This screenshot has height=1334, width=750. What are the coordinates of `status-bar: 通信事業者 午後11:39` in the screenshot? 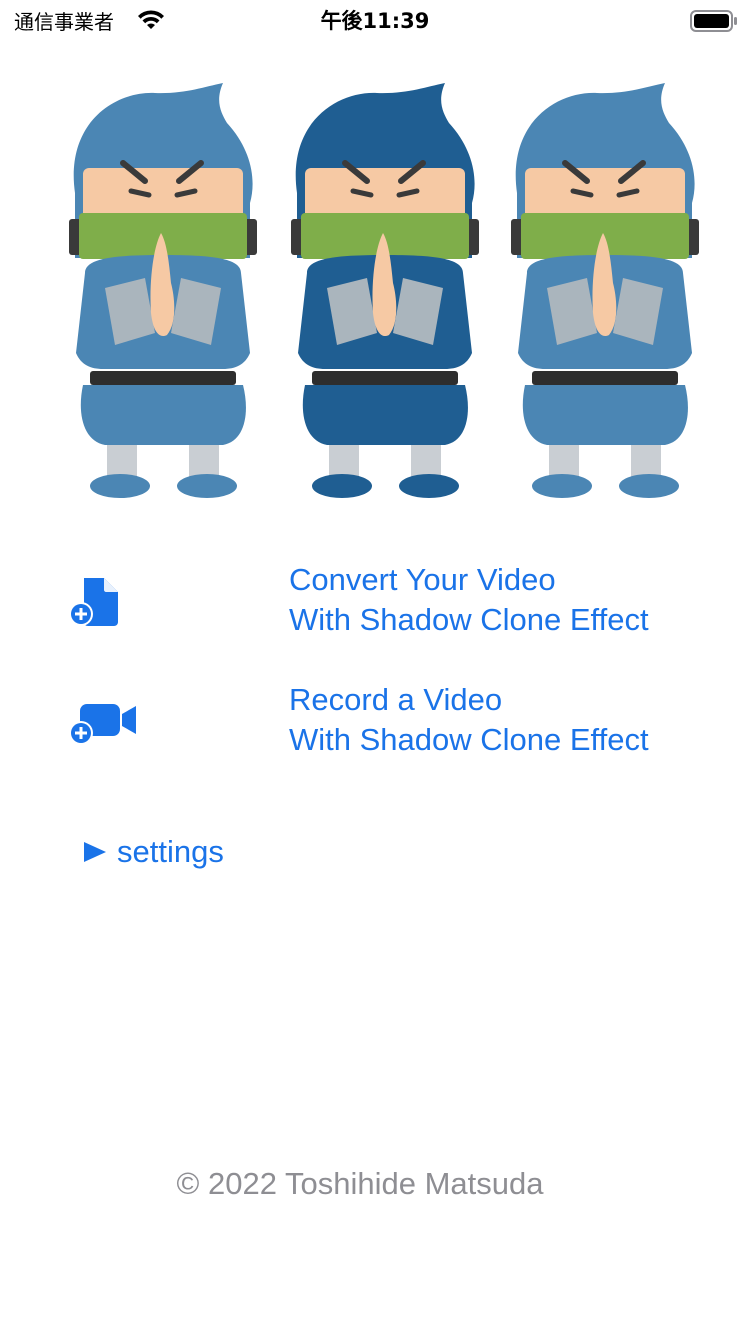 It's located at (375, 20).